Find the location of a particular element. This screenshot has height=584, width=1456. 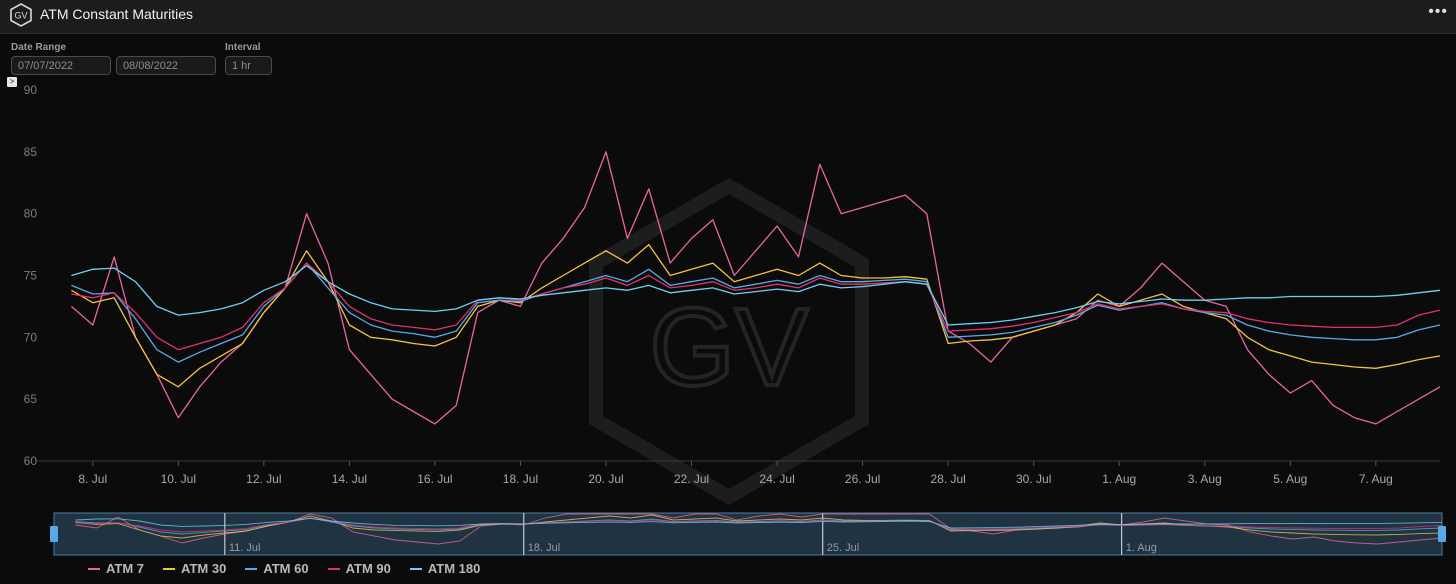

x-tick-label: 7. Aug is located at coordinates (1376, 479).